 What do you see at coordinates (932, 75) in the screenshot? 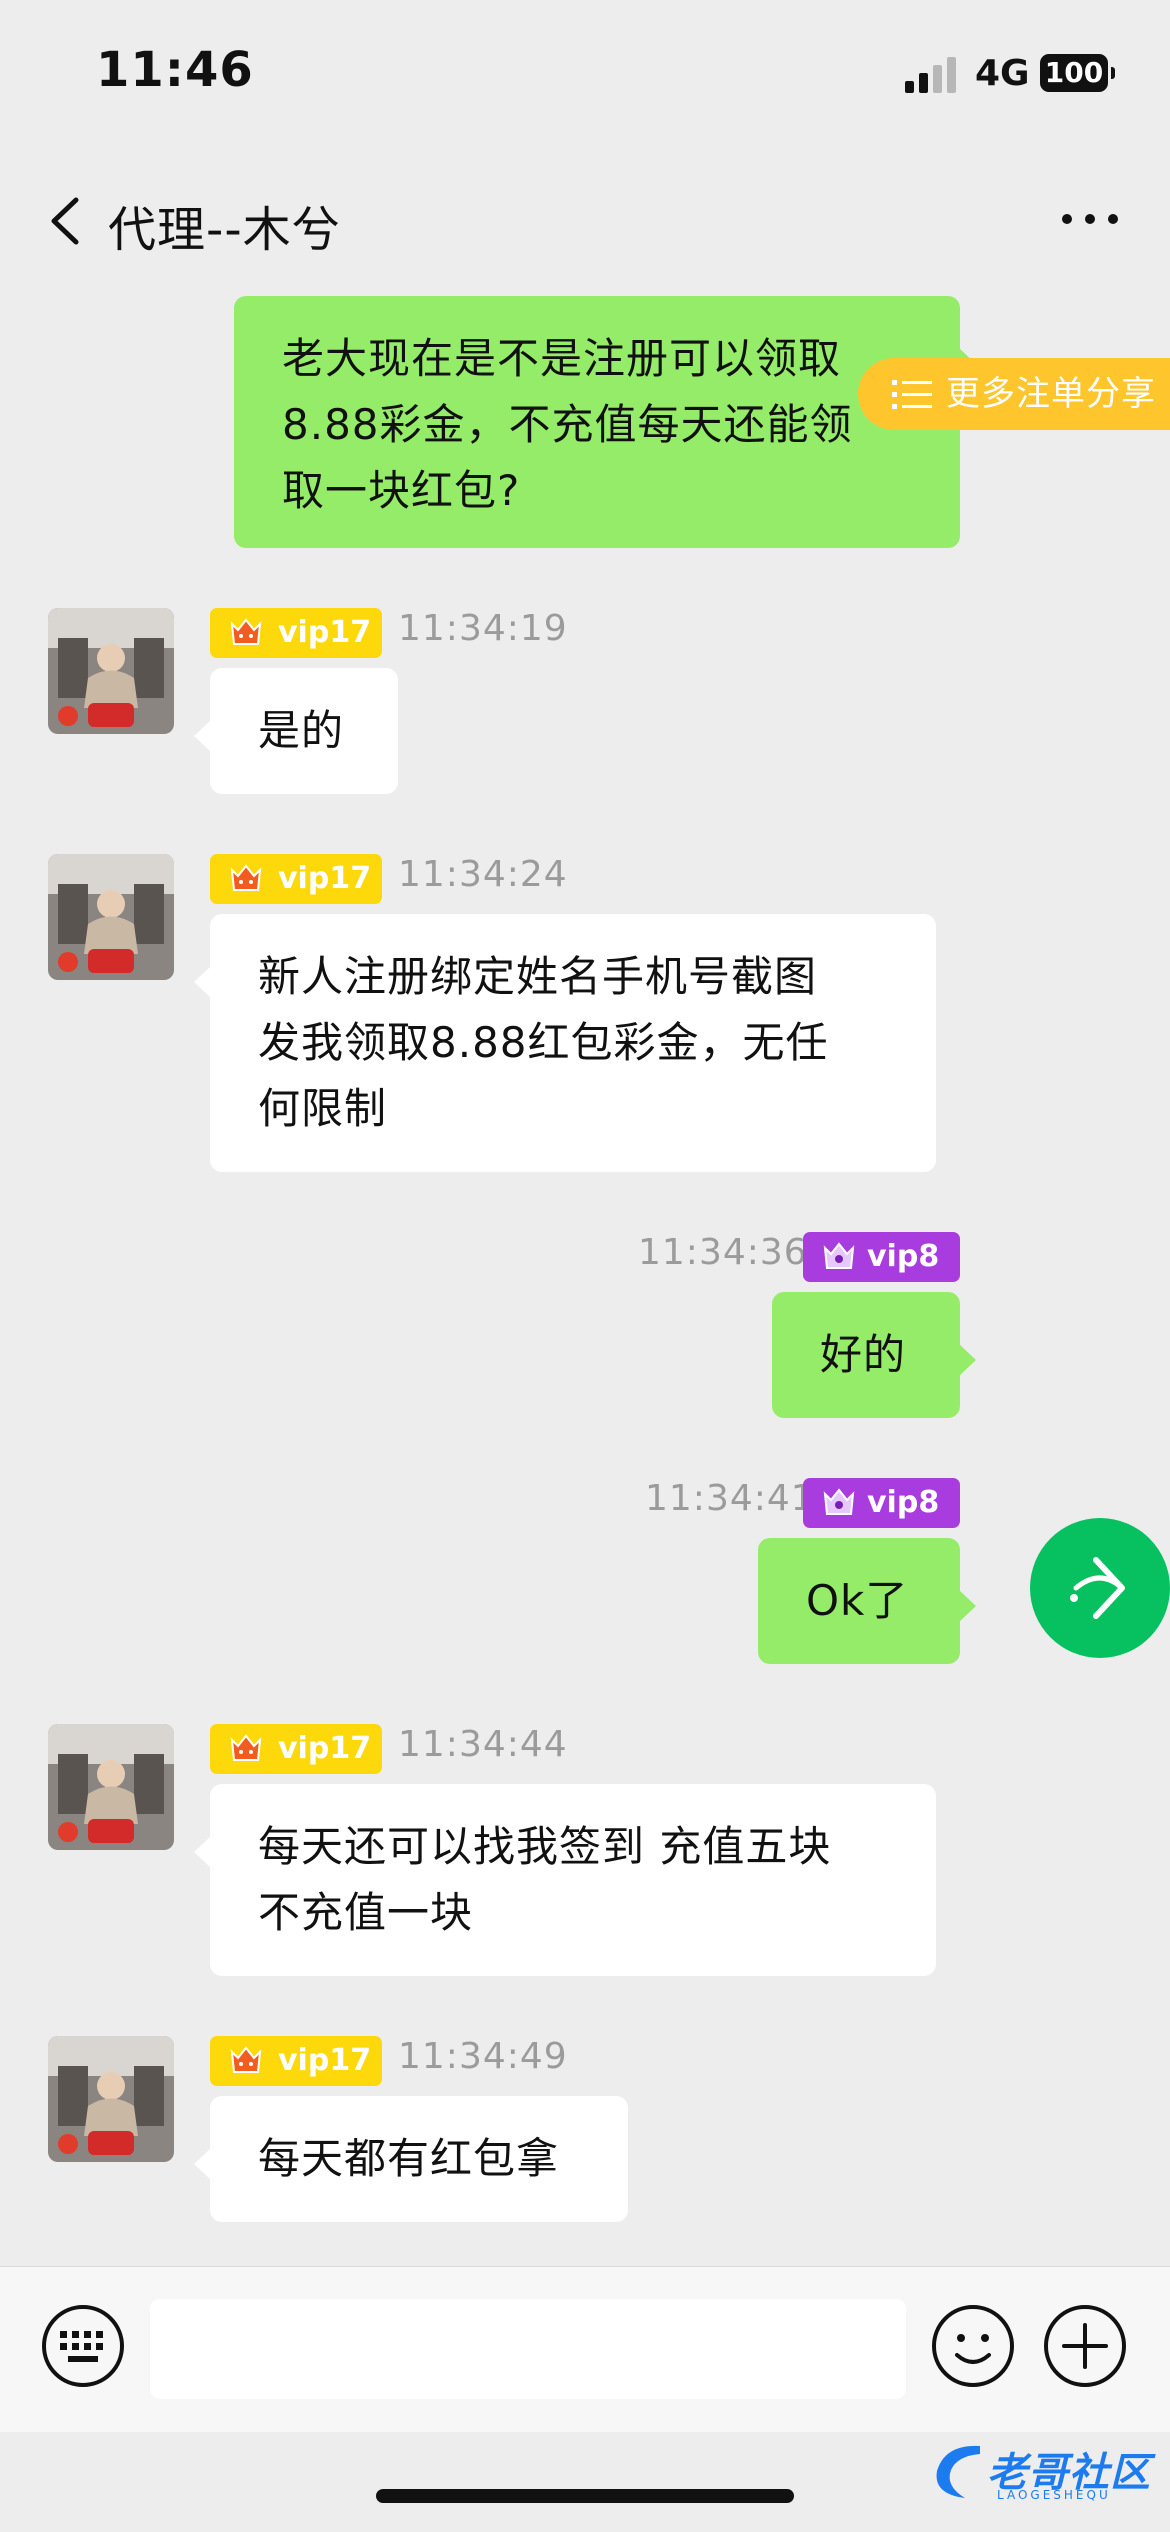
I see `signal-icon` at bounding box center [932, 75].